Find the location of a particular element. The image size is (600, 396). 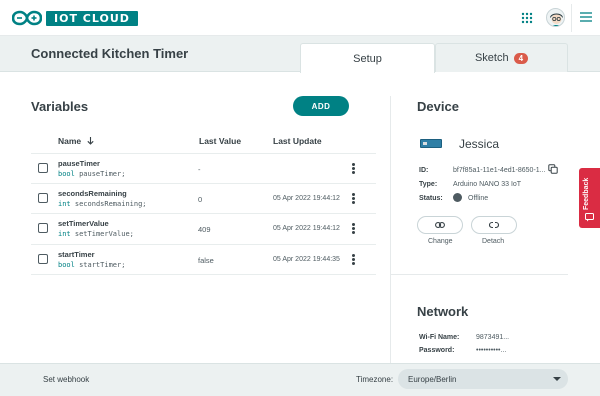

network-title: Network is located at coordinates (443, 311).